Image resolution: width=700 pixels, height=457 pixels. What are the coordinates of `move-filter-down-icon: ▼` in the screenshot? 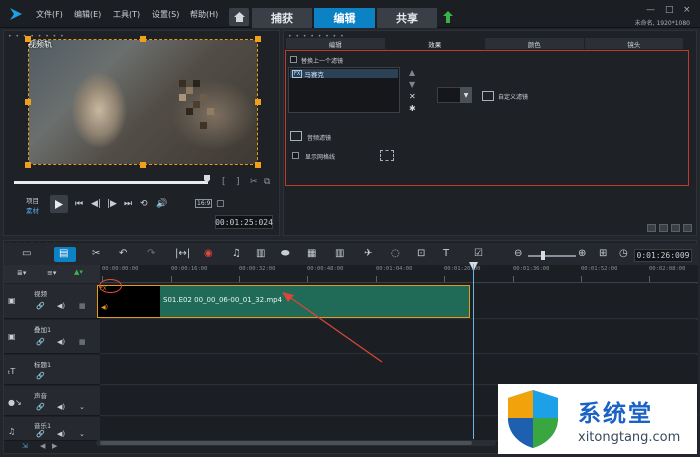 It's located at (412, 84).